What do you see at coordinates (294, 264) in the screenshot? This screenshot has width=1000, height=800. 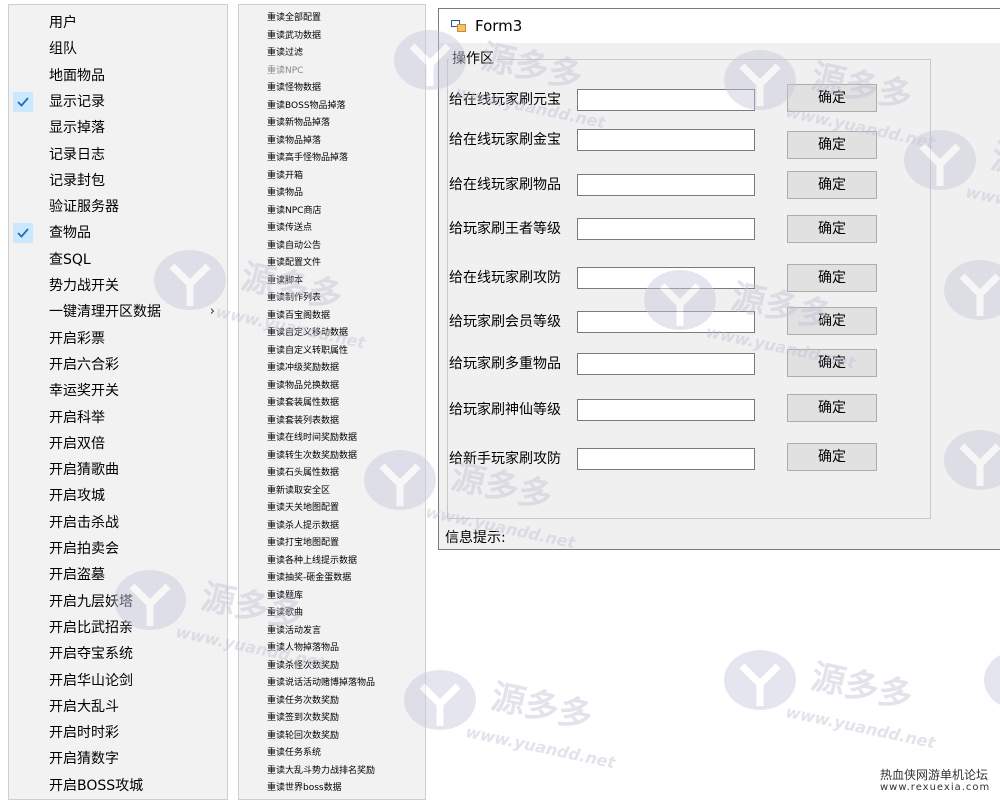 I see `reload-menu-item: 重读配置文件` at bounding box center [294, 264].